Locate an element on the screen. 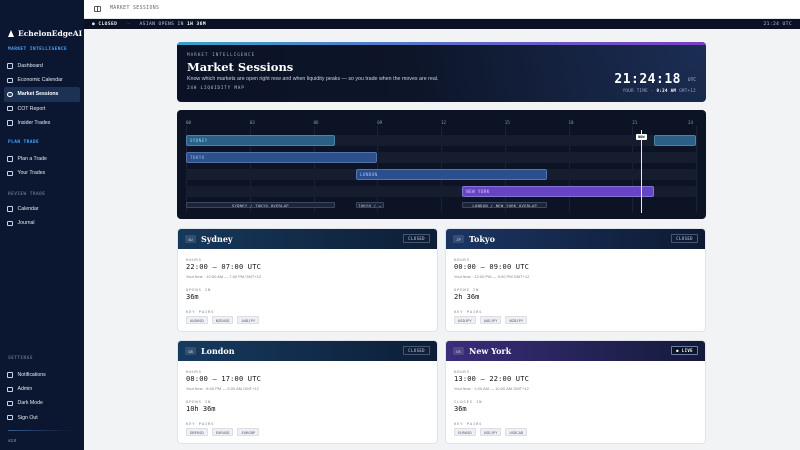 The image size is (800, 450). hour-tick: 21 is located at coordinates (635, 122).